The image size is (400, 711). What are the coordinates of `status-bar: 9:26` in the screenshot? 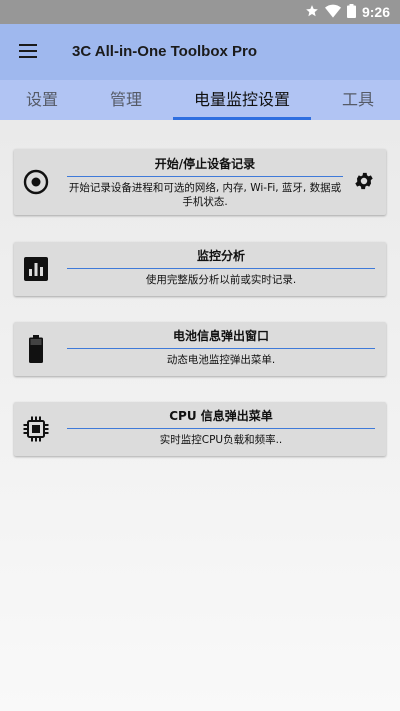 It's located at (200, 12).